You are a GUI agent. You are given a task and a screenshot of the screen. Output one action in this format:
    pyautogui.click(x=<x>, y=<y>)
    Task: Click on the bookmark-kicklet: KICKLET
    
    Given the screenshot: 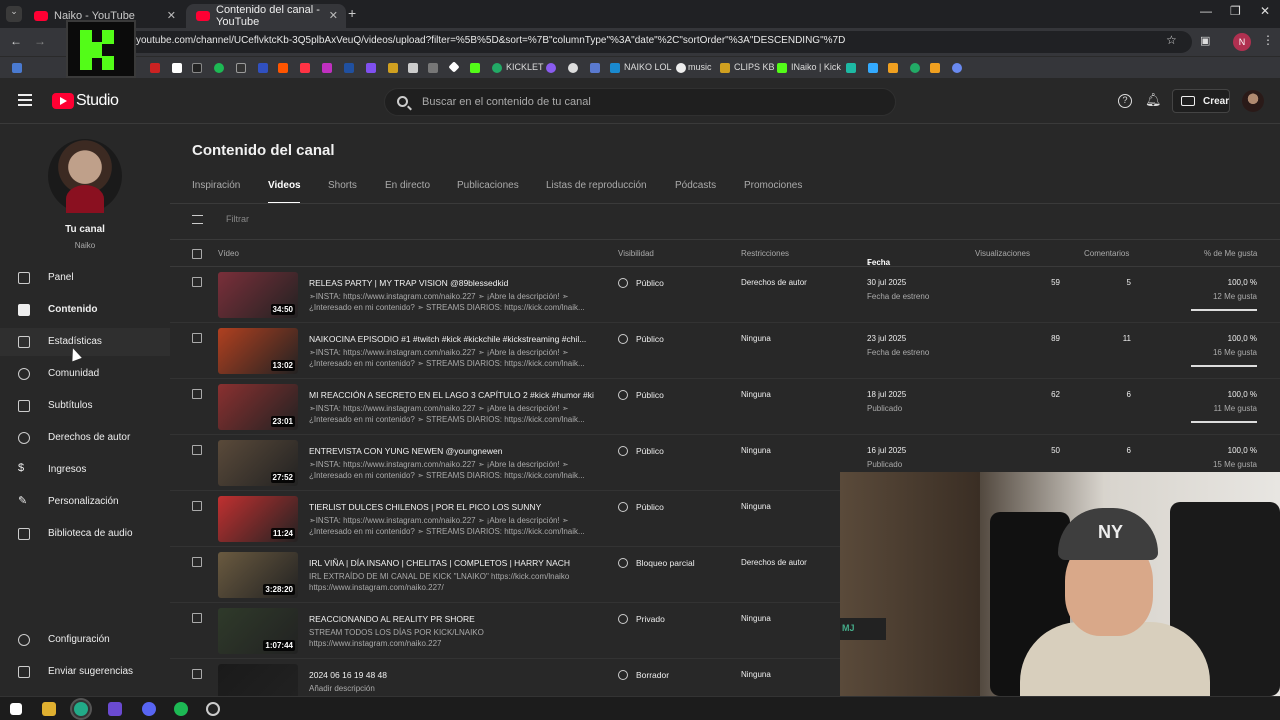 What is the action you would take?
    pyautogui.click(x=525, y=67)
    